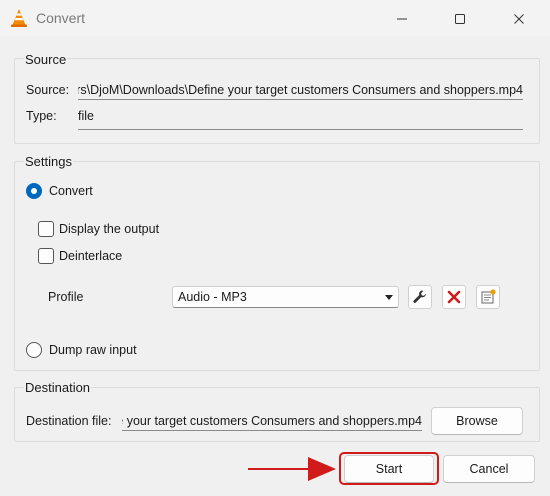 Image resolution: width=550 pixels, height=496 pixels. Describe the element at coordinates (61, 18) in the screenshot. I see `window-title: Convert` at that location.